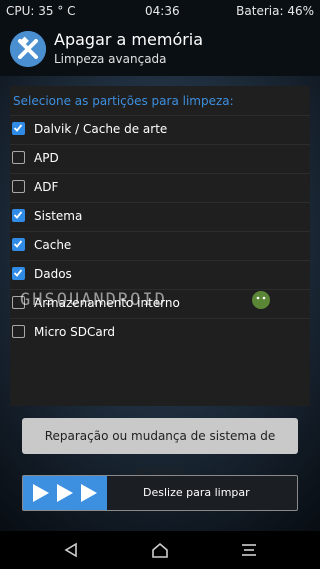 The height and width of the screenshot is (569, 320). I want to click on partition-label: Dalvik / Cache de arte, so click(101, 129).